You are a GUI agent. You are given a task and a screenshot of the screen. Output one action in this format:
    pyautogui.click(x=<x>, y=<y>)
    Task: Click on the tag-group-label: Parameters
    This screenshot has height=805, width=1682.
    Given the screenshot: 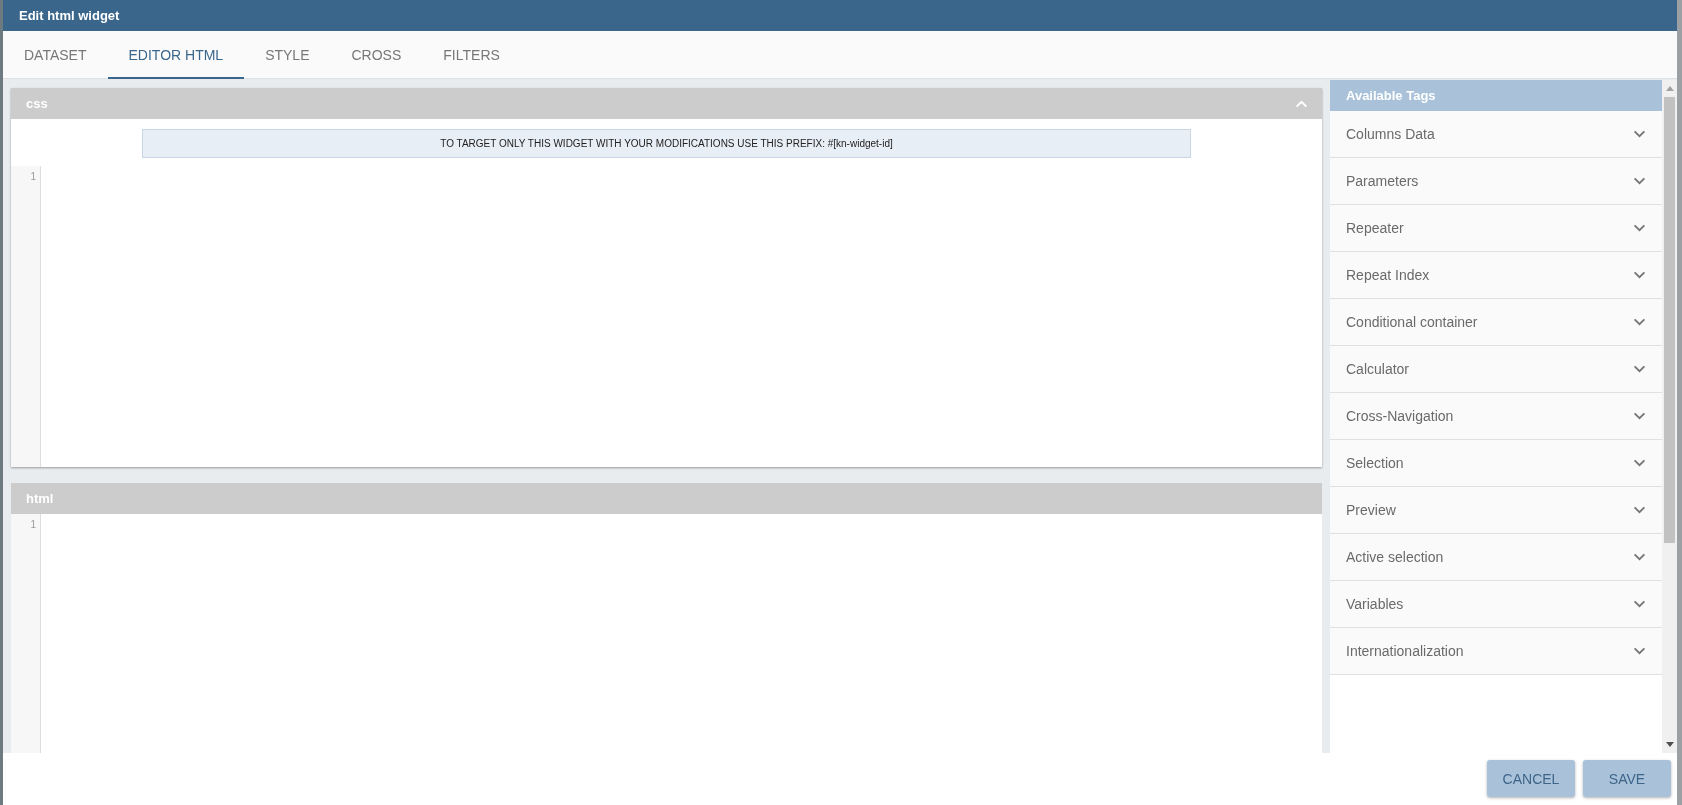 What is the action you would take?
    pyautogui.click(x=1382, y=181)
    